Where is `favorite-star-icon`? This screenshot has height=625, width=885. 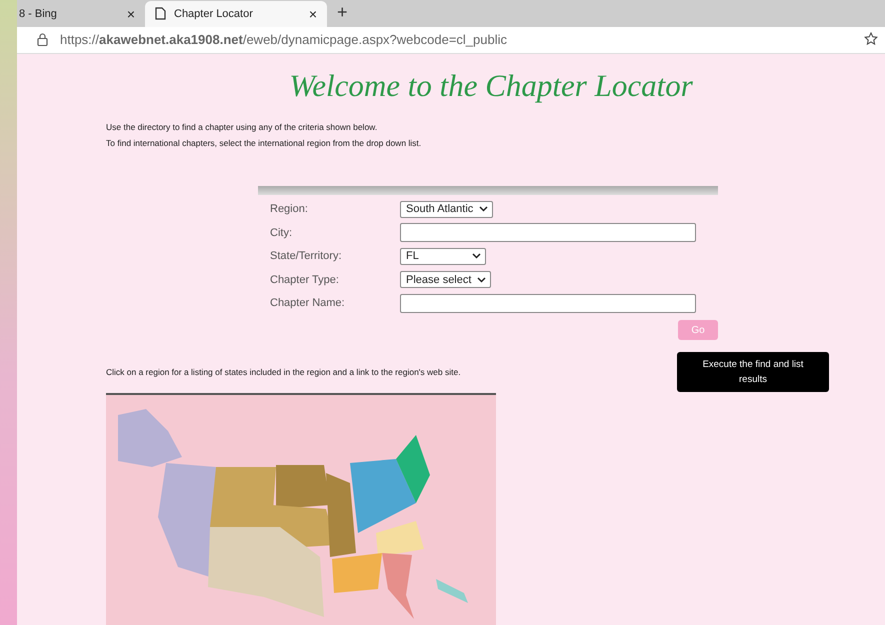 favorite-star-icon is located at coordinates (871, 40).